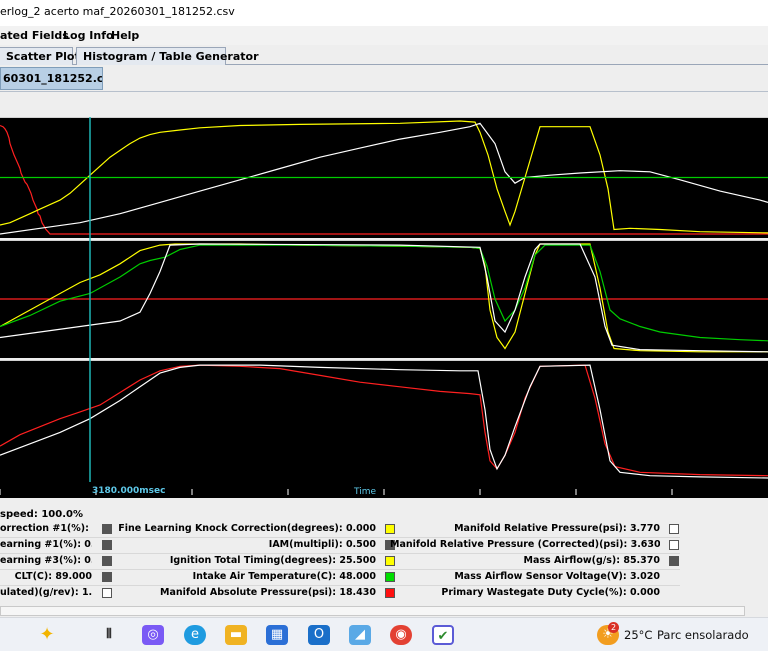 This screenshot has width=768, height=651. What do you see at coordinates (167, 56) in the screenshot?
I see `tab-histogram: Histogram / Table Generator` at bounding box center [167, 56].